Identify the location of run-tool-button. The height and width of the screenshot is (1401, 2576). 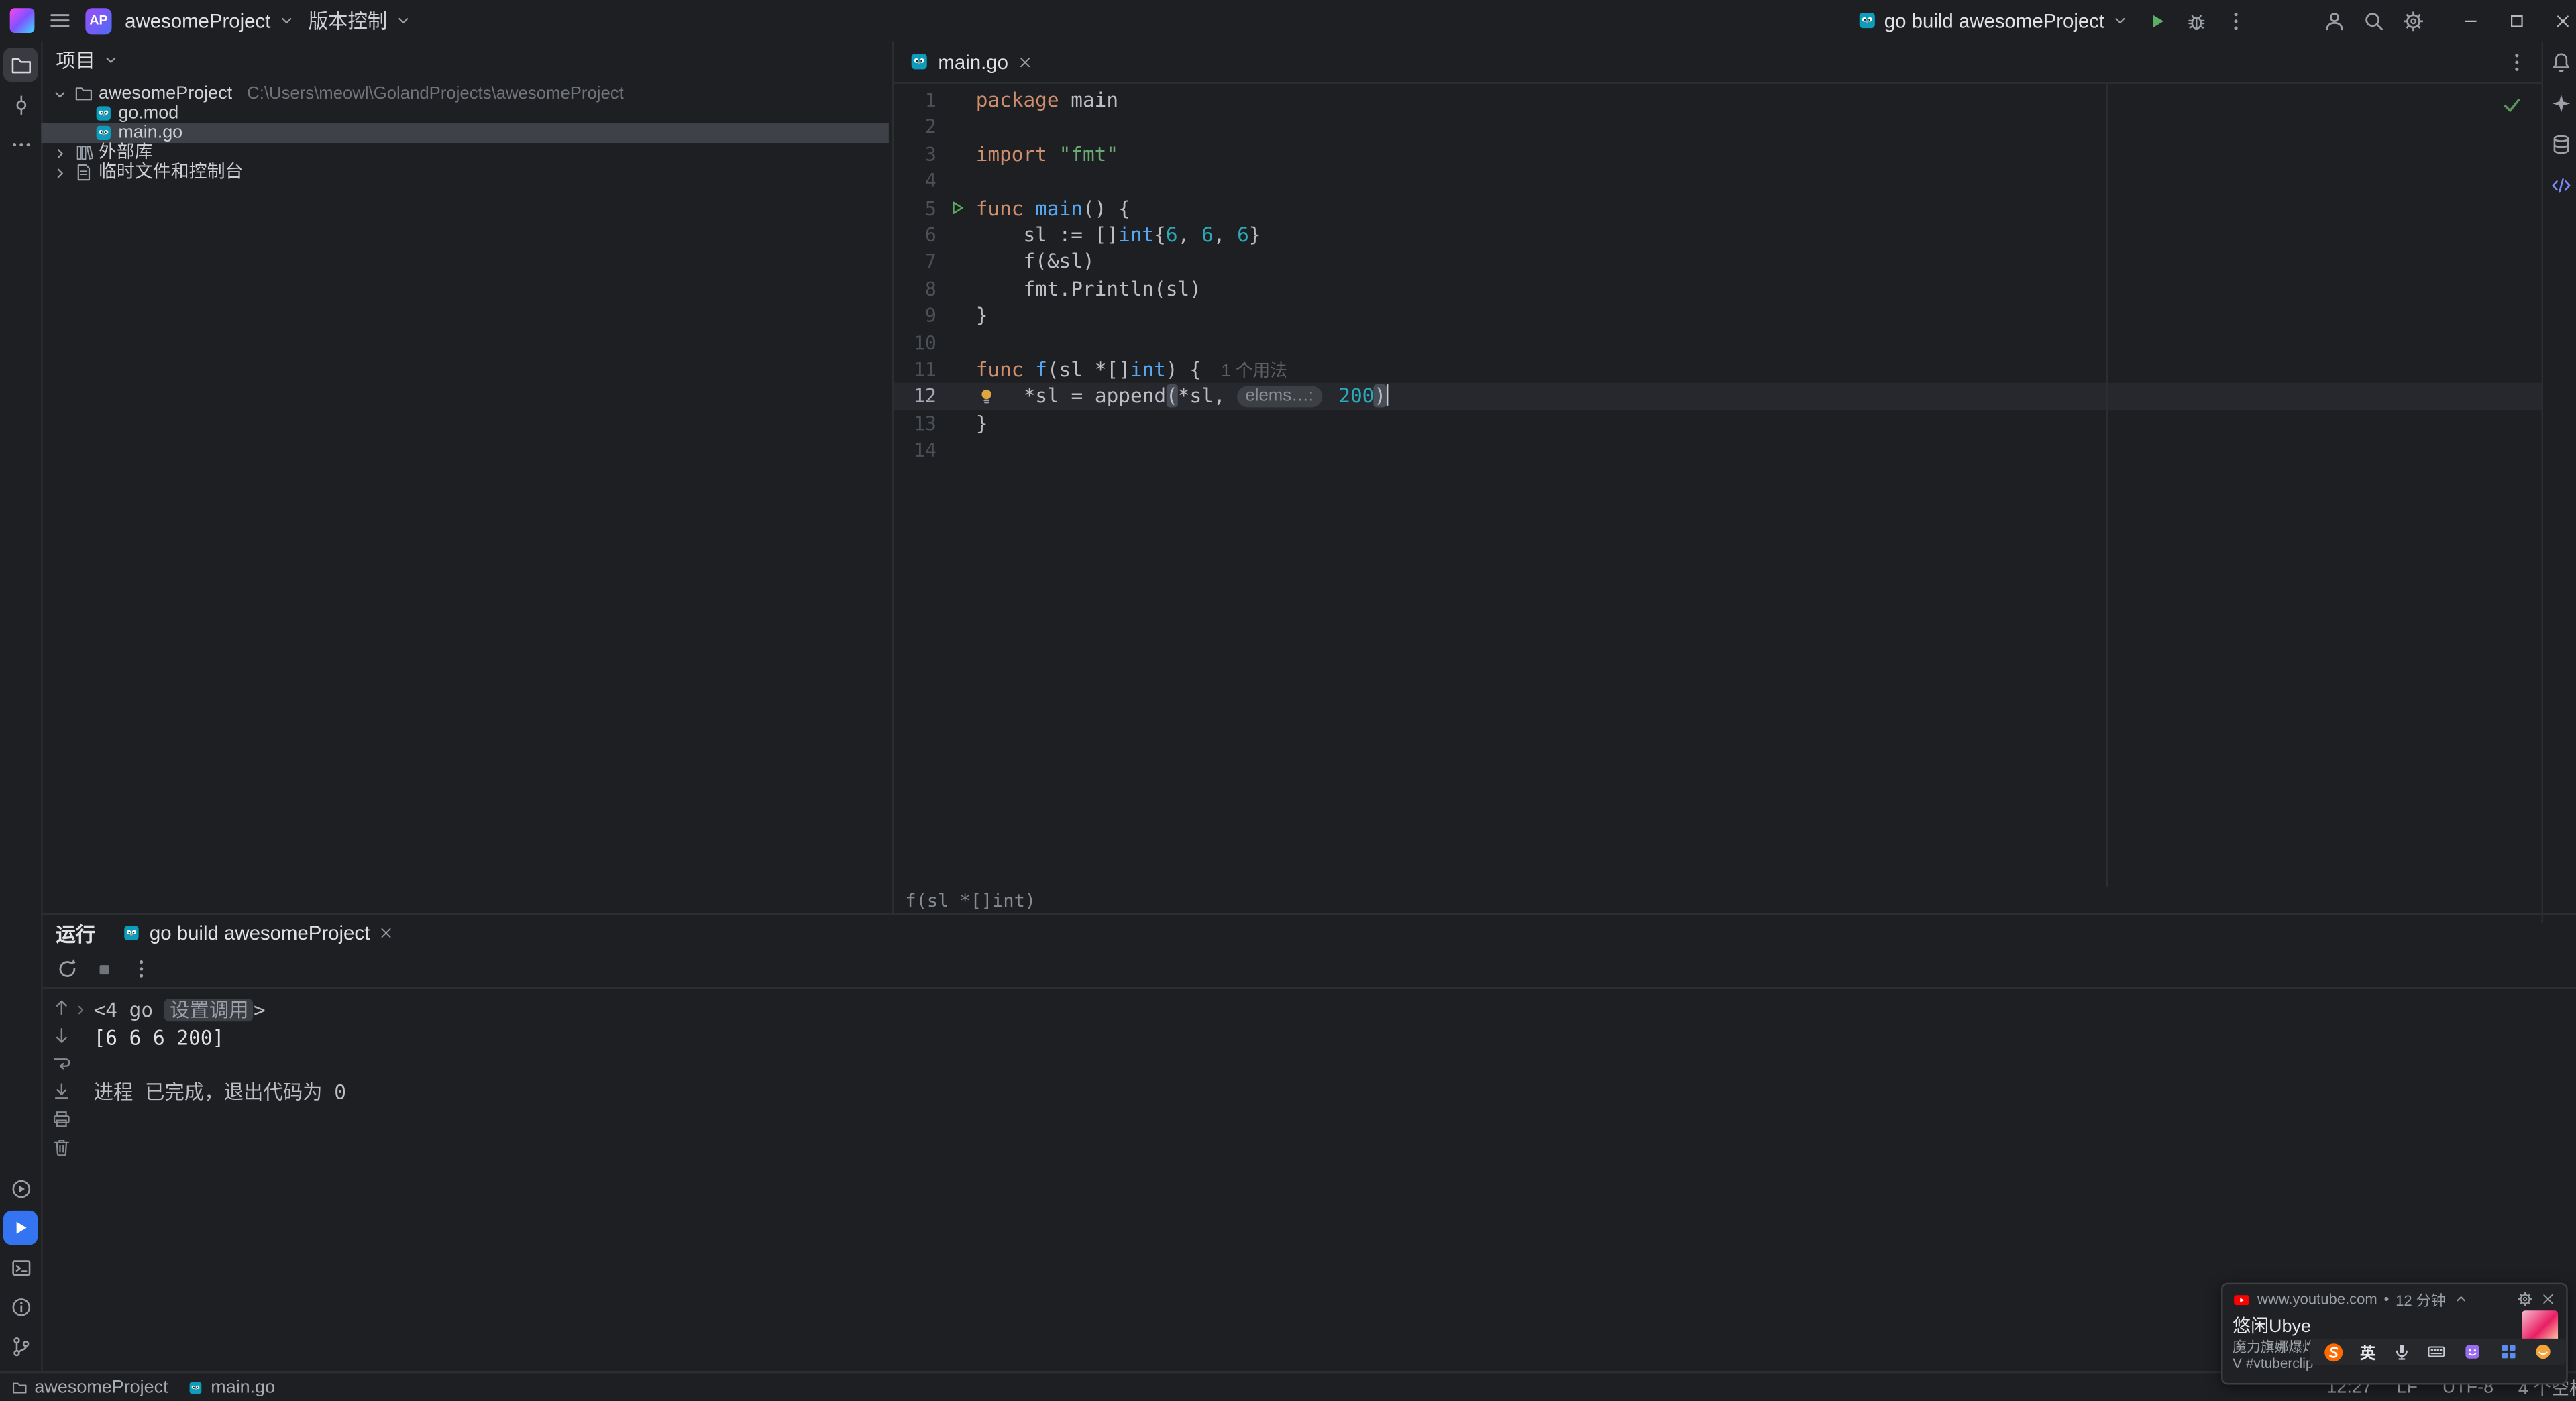
(20, 1227).